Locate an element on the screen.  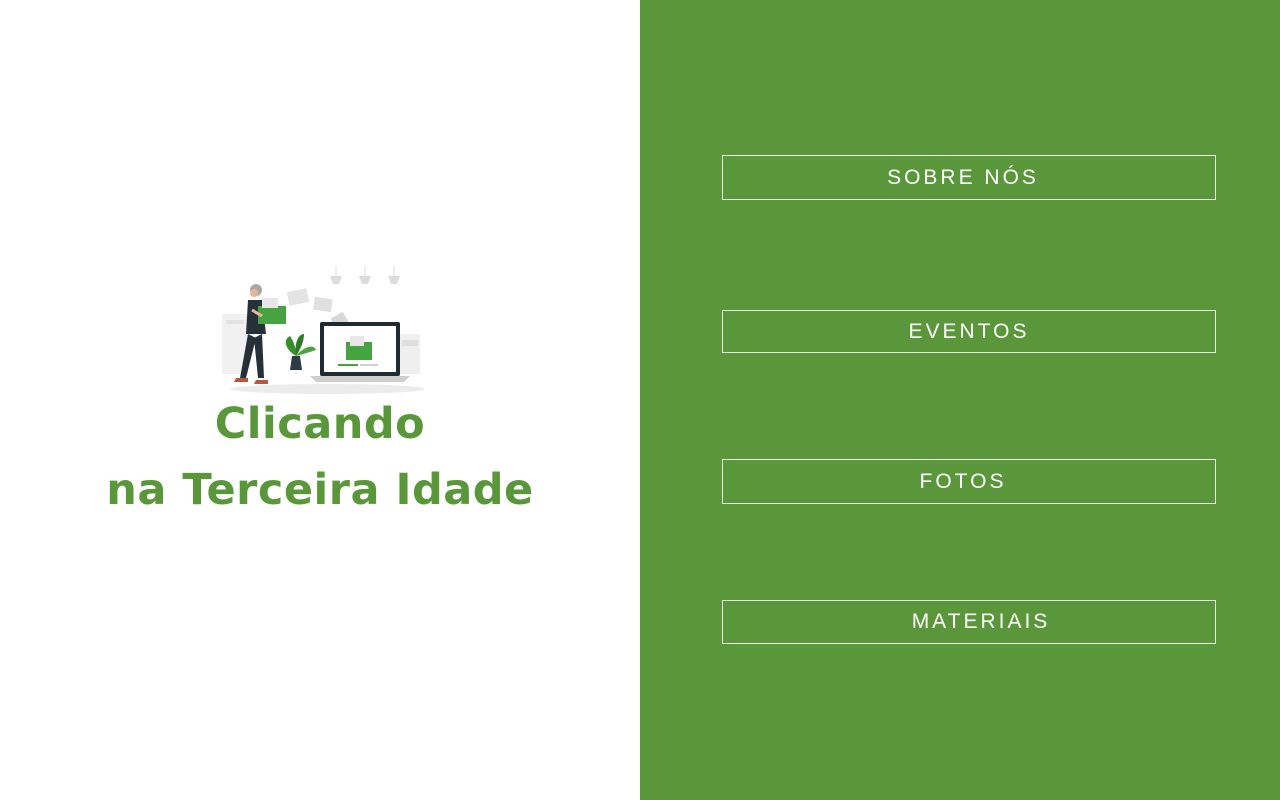
nav-button-sobre-nos: SOBRE NÓS is located at coordinates (969, 177).